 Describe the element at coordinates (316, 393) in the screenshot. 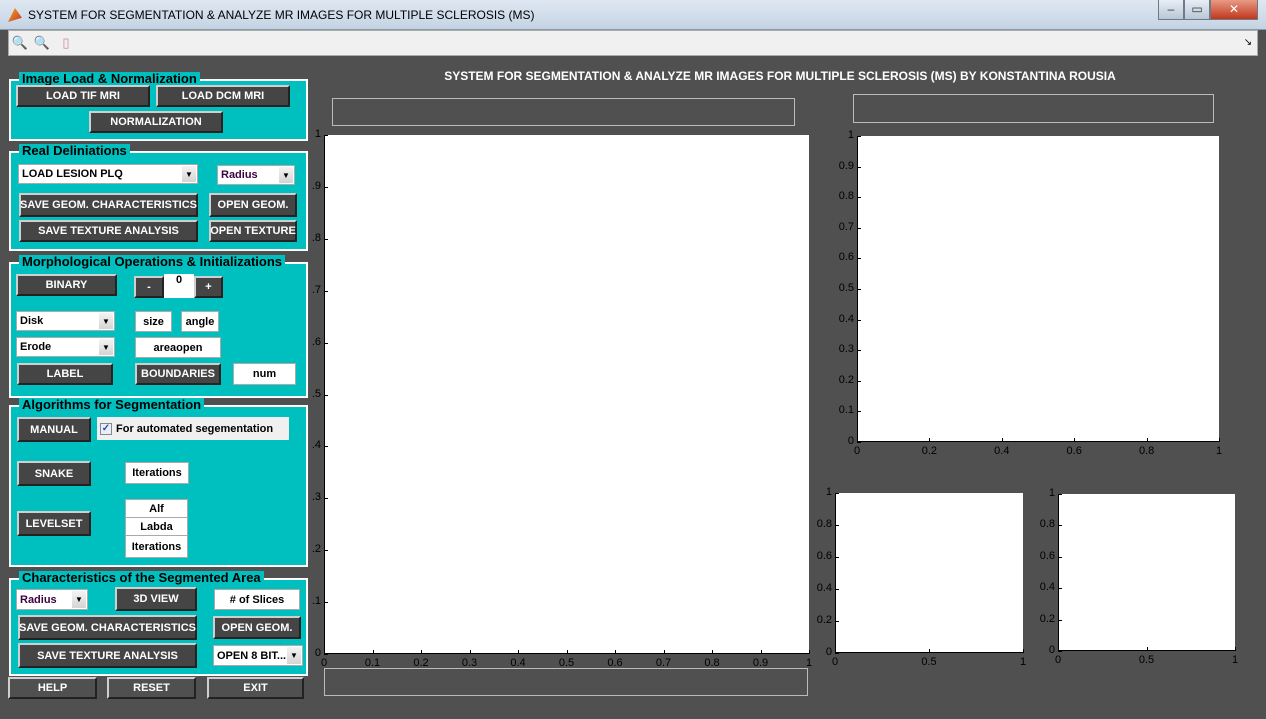

I see `y-tick-label: .5` at that location.